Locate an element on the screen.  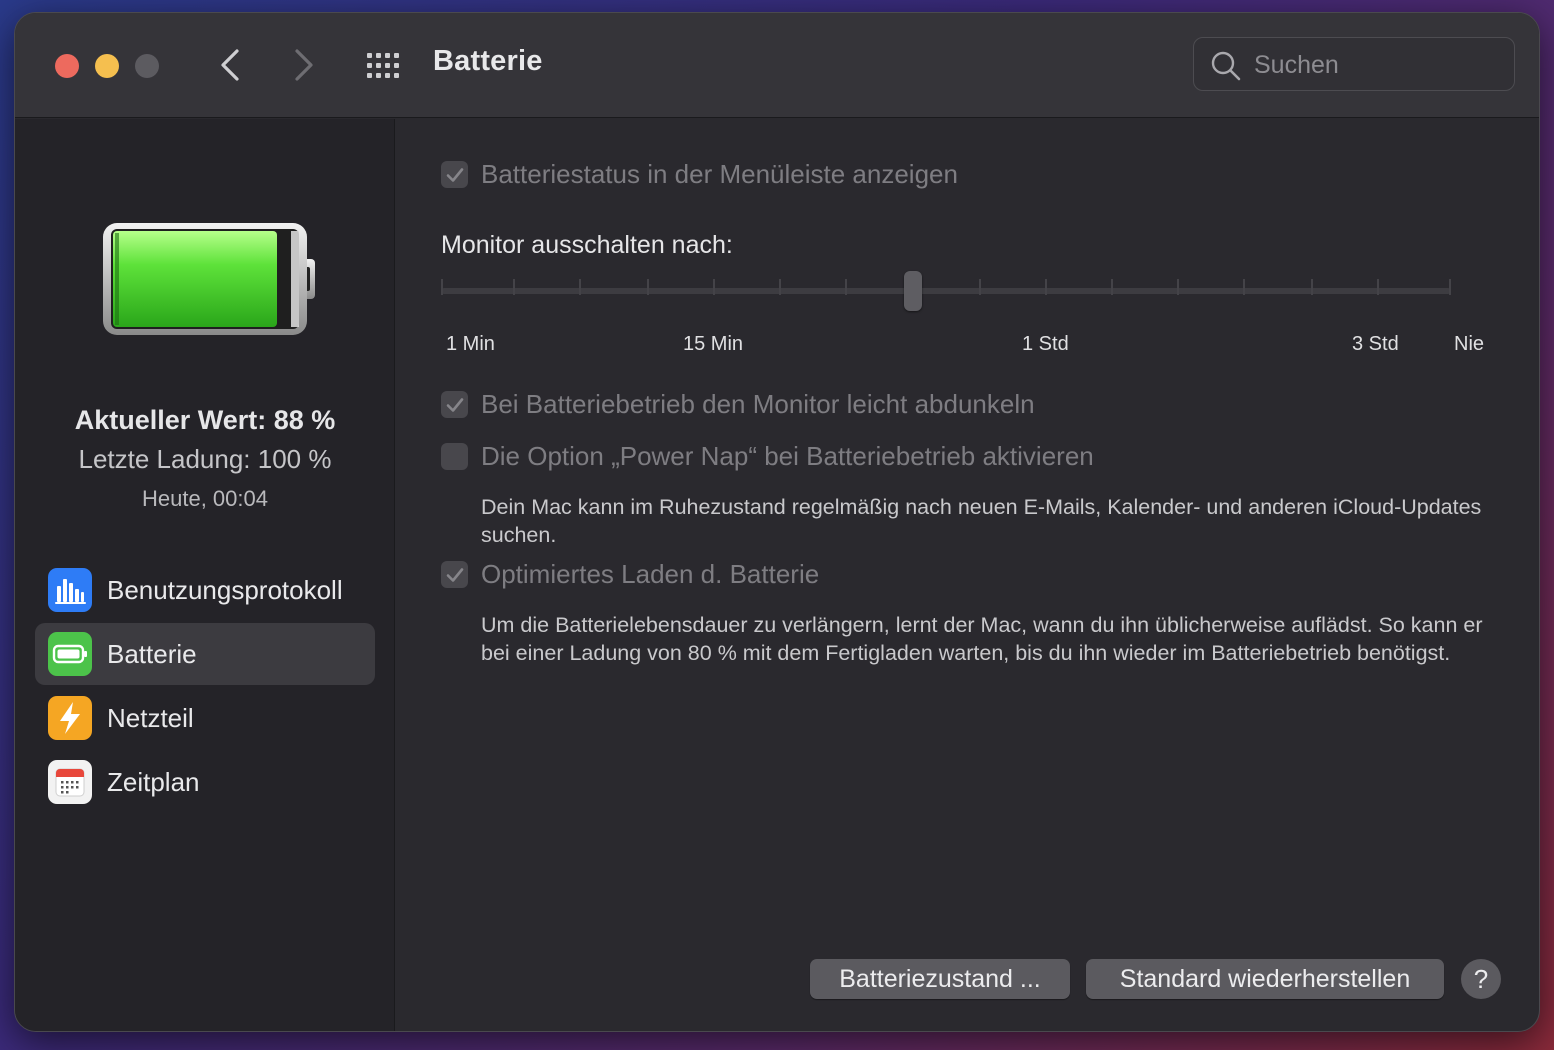
sidebar-item-power-adapter: Netzteil is located at coordinates (205, 718).